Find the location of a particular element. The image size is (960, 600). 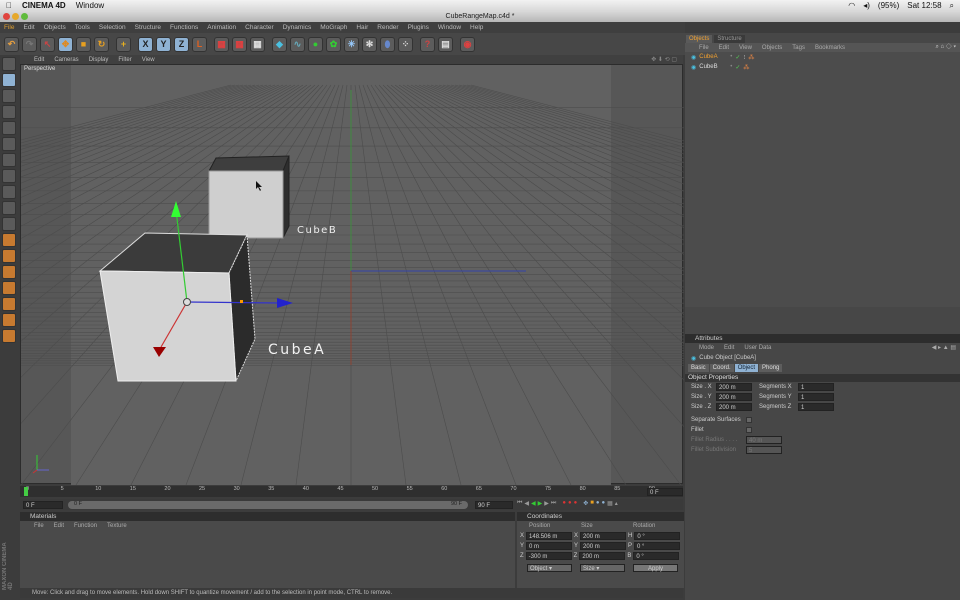

live-selection-icon: ↖ is located at coordinates (47, 44).